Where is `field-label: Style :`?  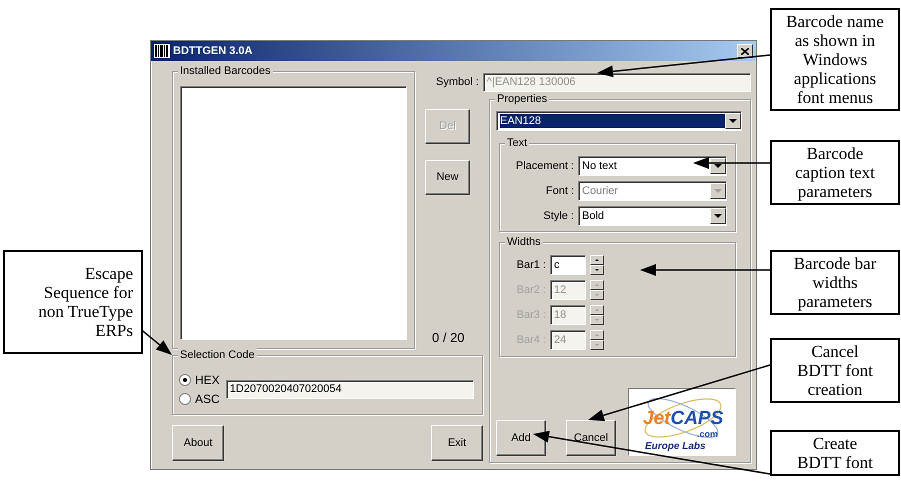
field-label: Style : is located at coordinates (558, 216).